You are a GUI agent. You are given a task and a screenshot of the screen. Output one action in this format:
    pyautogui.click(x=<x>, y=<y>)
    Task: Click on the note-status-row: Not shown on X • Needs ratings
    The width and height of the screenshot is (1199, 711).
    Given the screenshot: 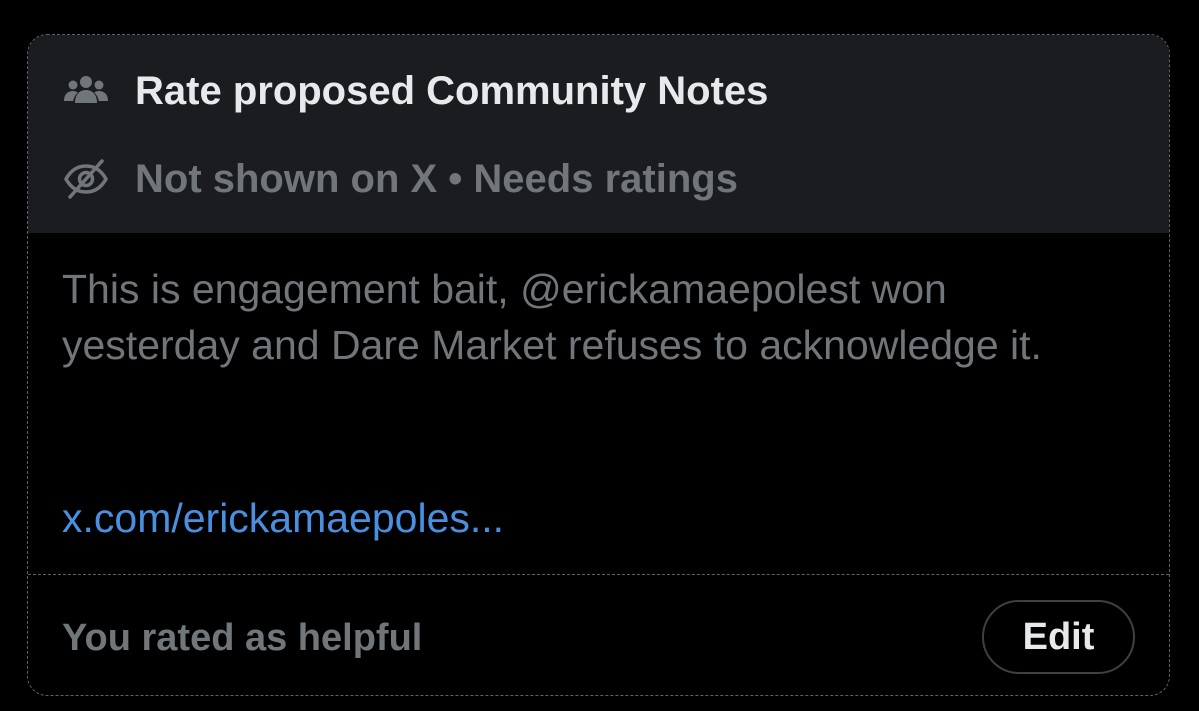 What is the action you would take?
    pyautogui.click(x=400, y=179)
    